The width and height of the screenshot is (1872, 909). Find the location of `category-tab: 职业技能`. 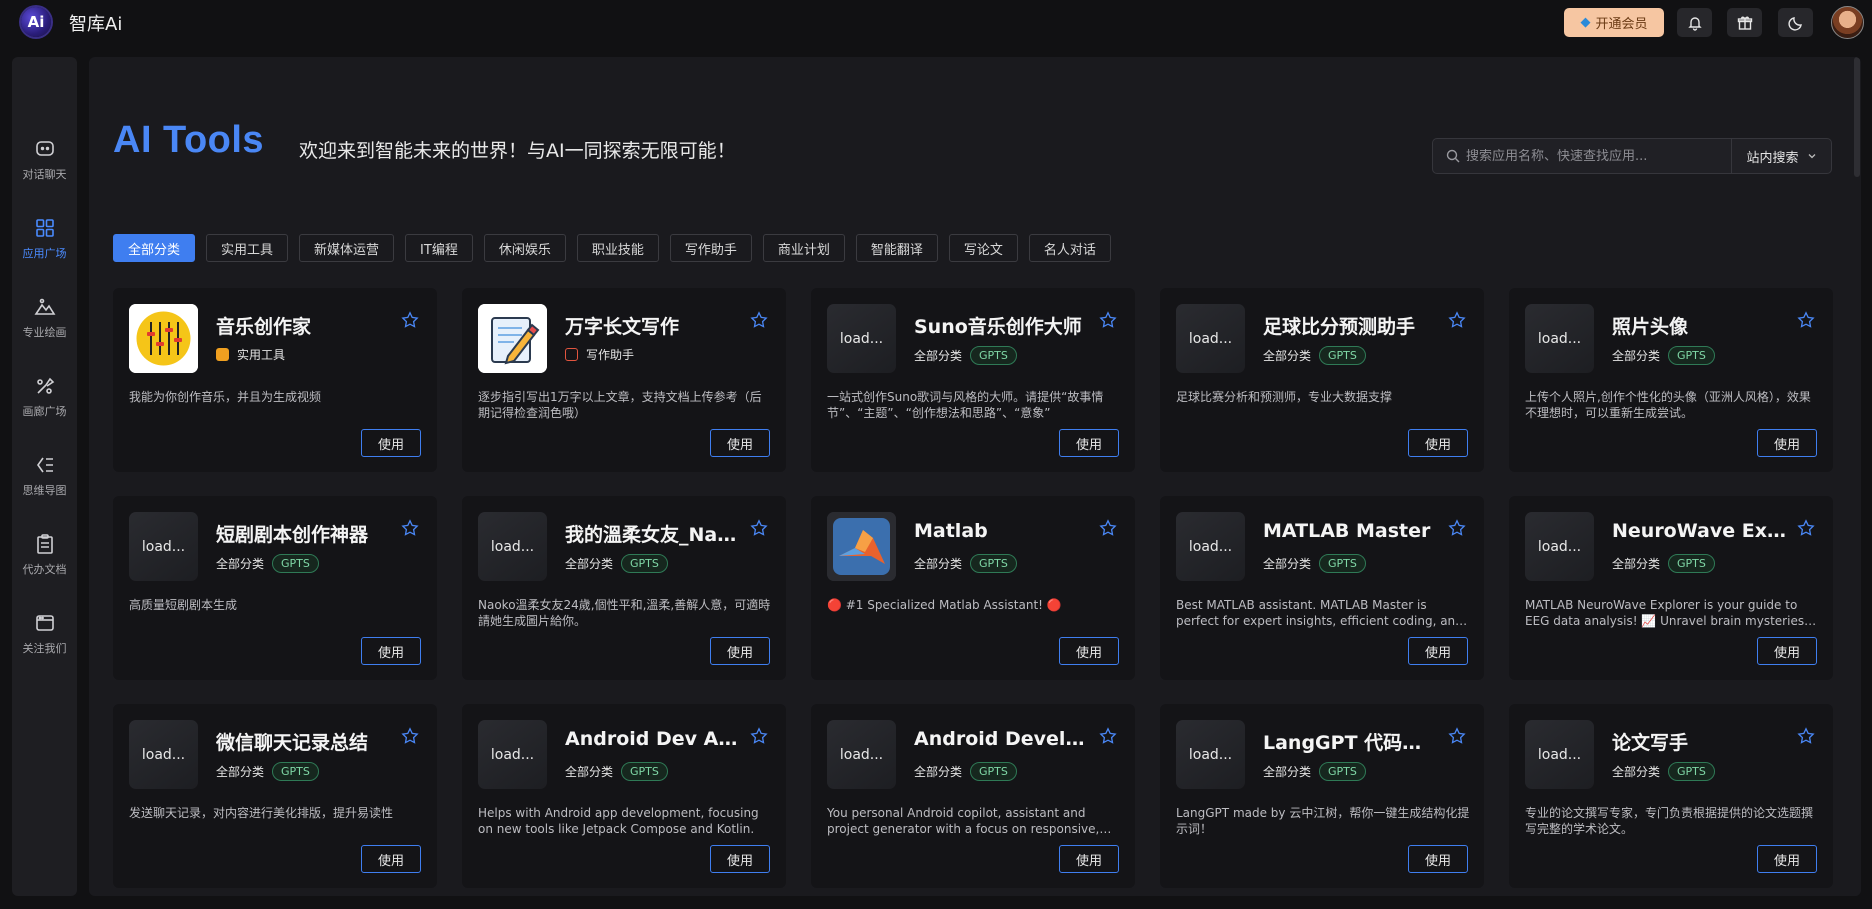

category-tab: 职业技能 is located at coordinates (617, 248).